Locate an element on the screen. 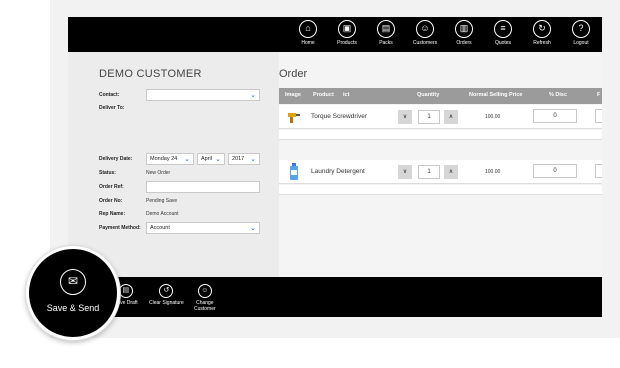 The height and width of the screenshot is (368, 620). col-price: Normal Selling Price is located at coordinates (496, 95).